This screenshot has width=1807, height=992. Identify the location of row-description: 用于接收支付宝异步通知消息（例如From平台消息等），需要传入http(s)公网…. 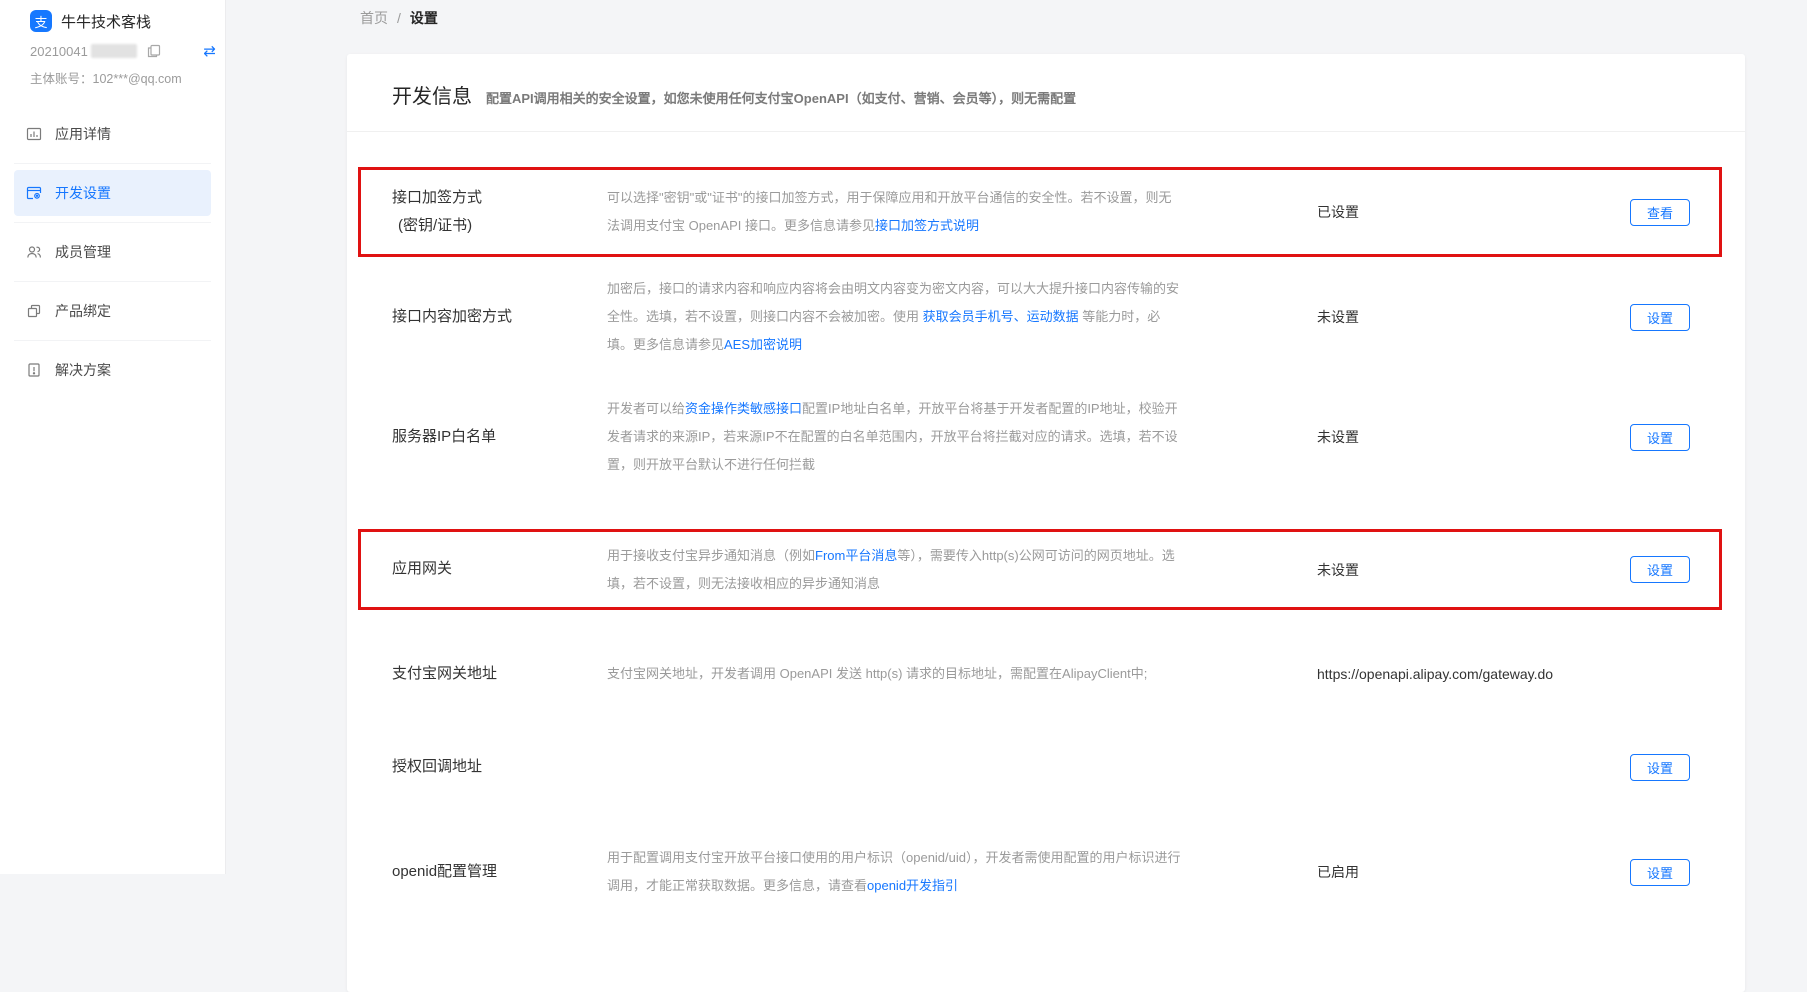
(894, 570).